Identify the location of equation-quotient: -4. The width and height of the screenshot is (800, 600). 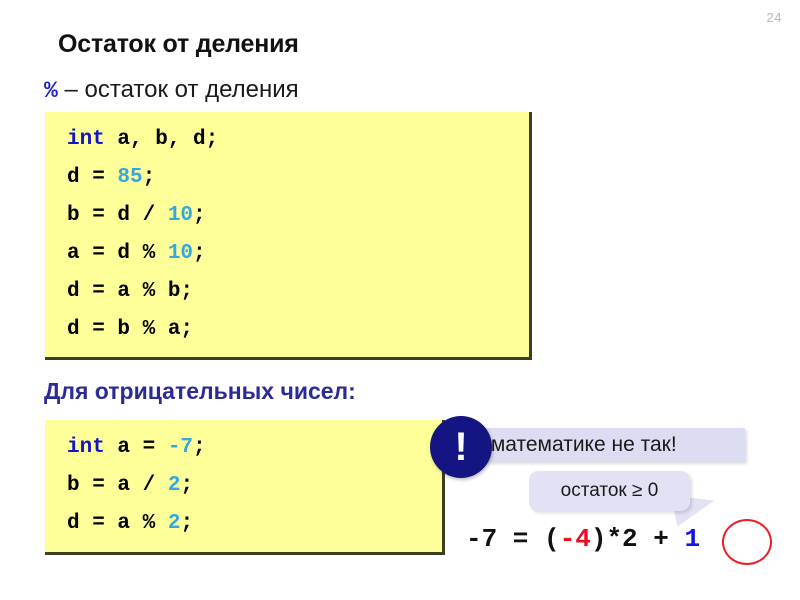
(575, 539).